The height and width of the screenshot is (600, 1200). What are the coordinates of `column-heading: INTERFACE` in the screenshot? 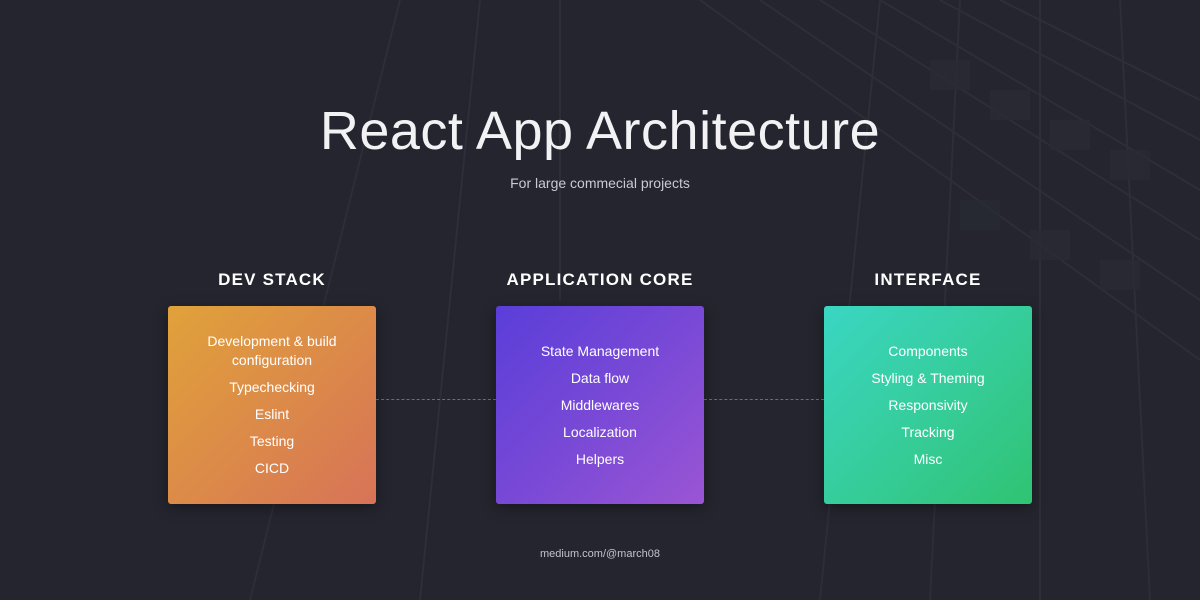 It's located at (928, 279).